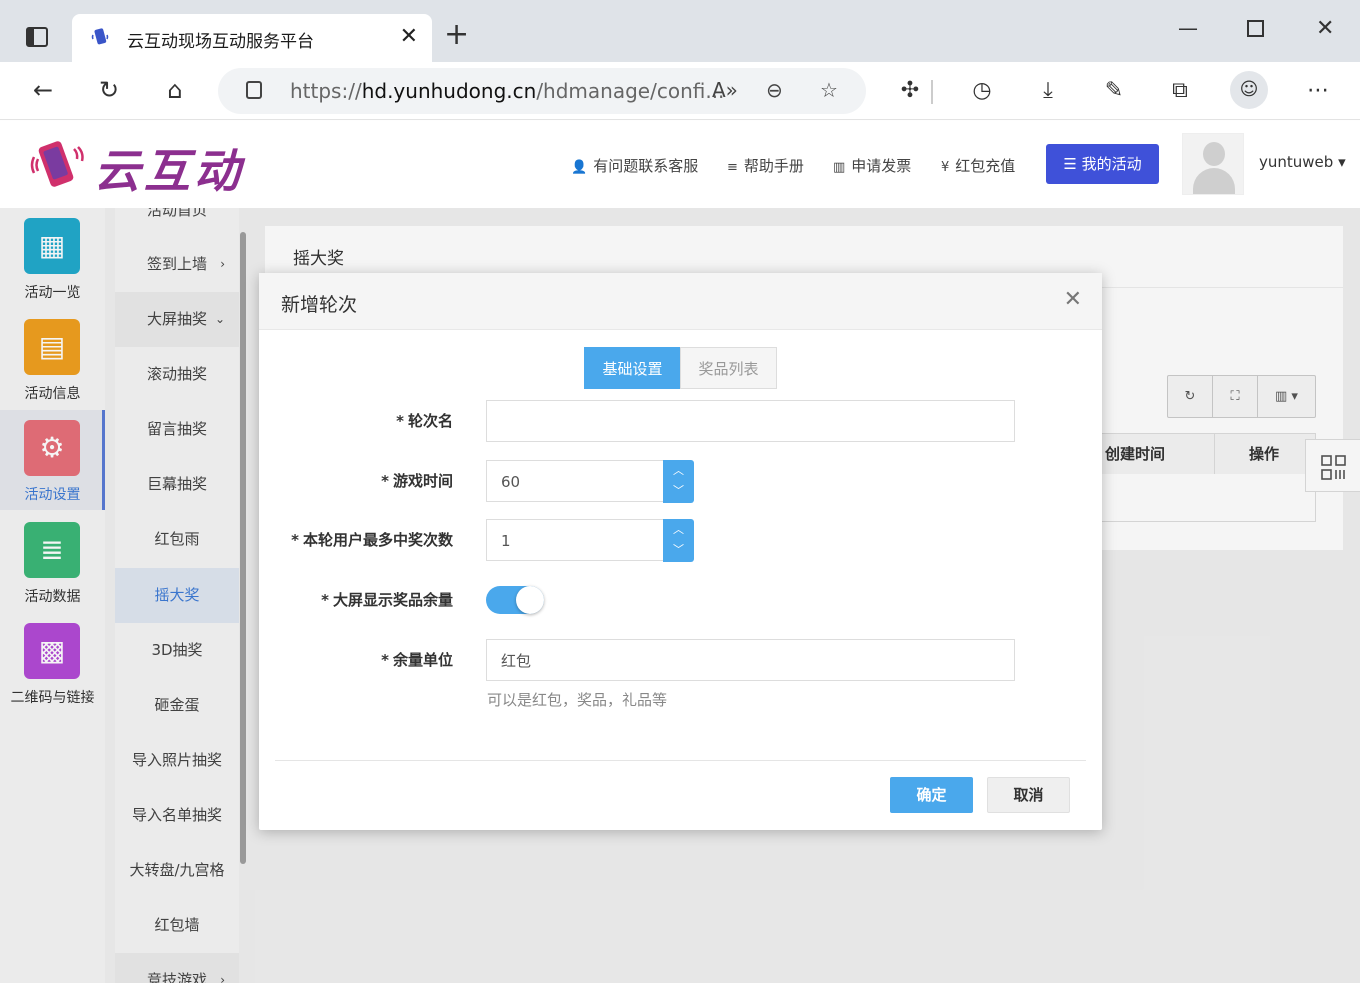 The image size is (1360, 983). What do you see at coordinates (932, 92) in the screenshot?
I see `toolbar-divider` at bounding box center [932, 92].